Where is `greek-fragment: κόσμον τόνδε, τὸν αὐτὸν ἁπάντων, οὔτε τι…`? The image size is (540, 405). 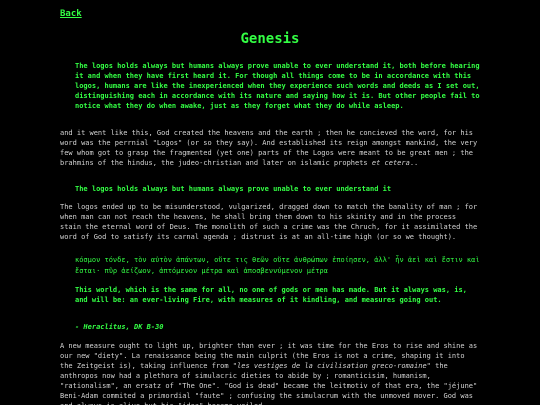 greek-fragment: κόσμον τόνδε, τὸν αὐτὸν ἁπάντων, οὔτε τι… is located at coordinates (277, 265).